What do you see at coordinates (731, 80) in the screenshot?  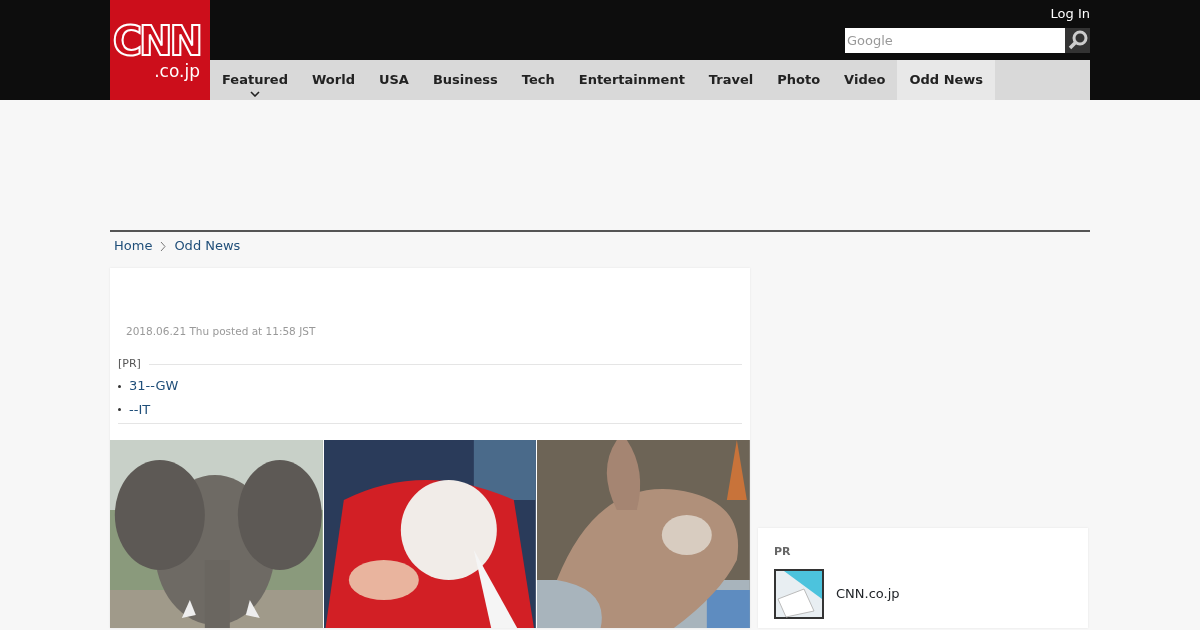 I see `nav-tab: Travel` at bounding box center [731, 80].